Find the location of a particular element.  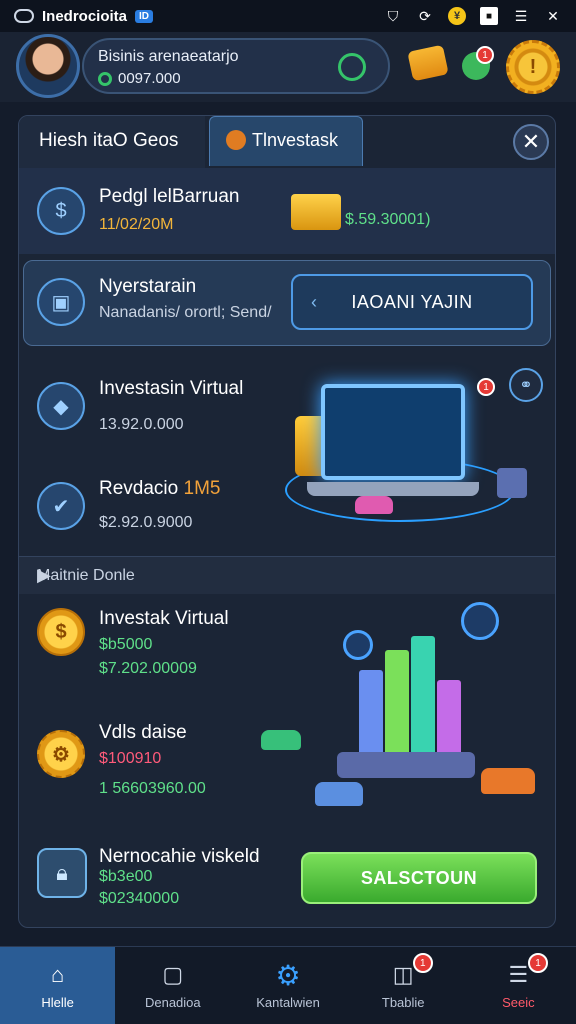

card-title: Vdls daise is located at coordinates (143, 732).